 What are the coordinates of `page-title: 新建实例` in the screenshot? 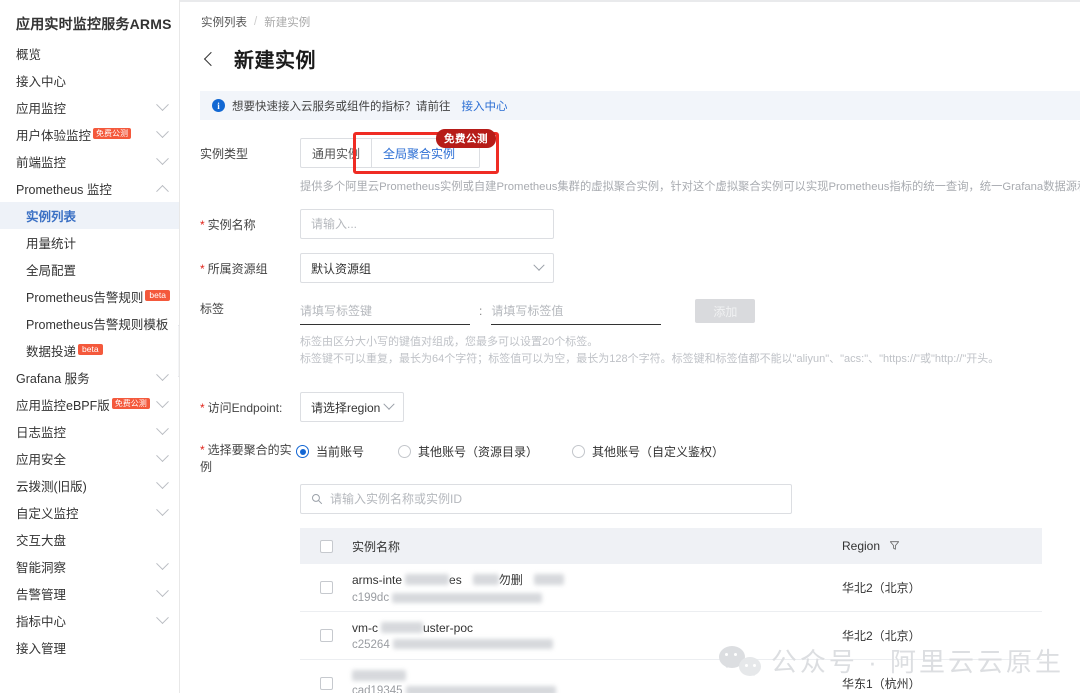 It's located at (275, 61).